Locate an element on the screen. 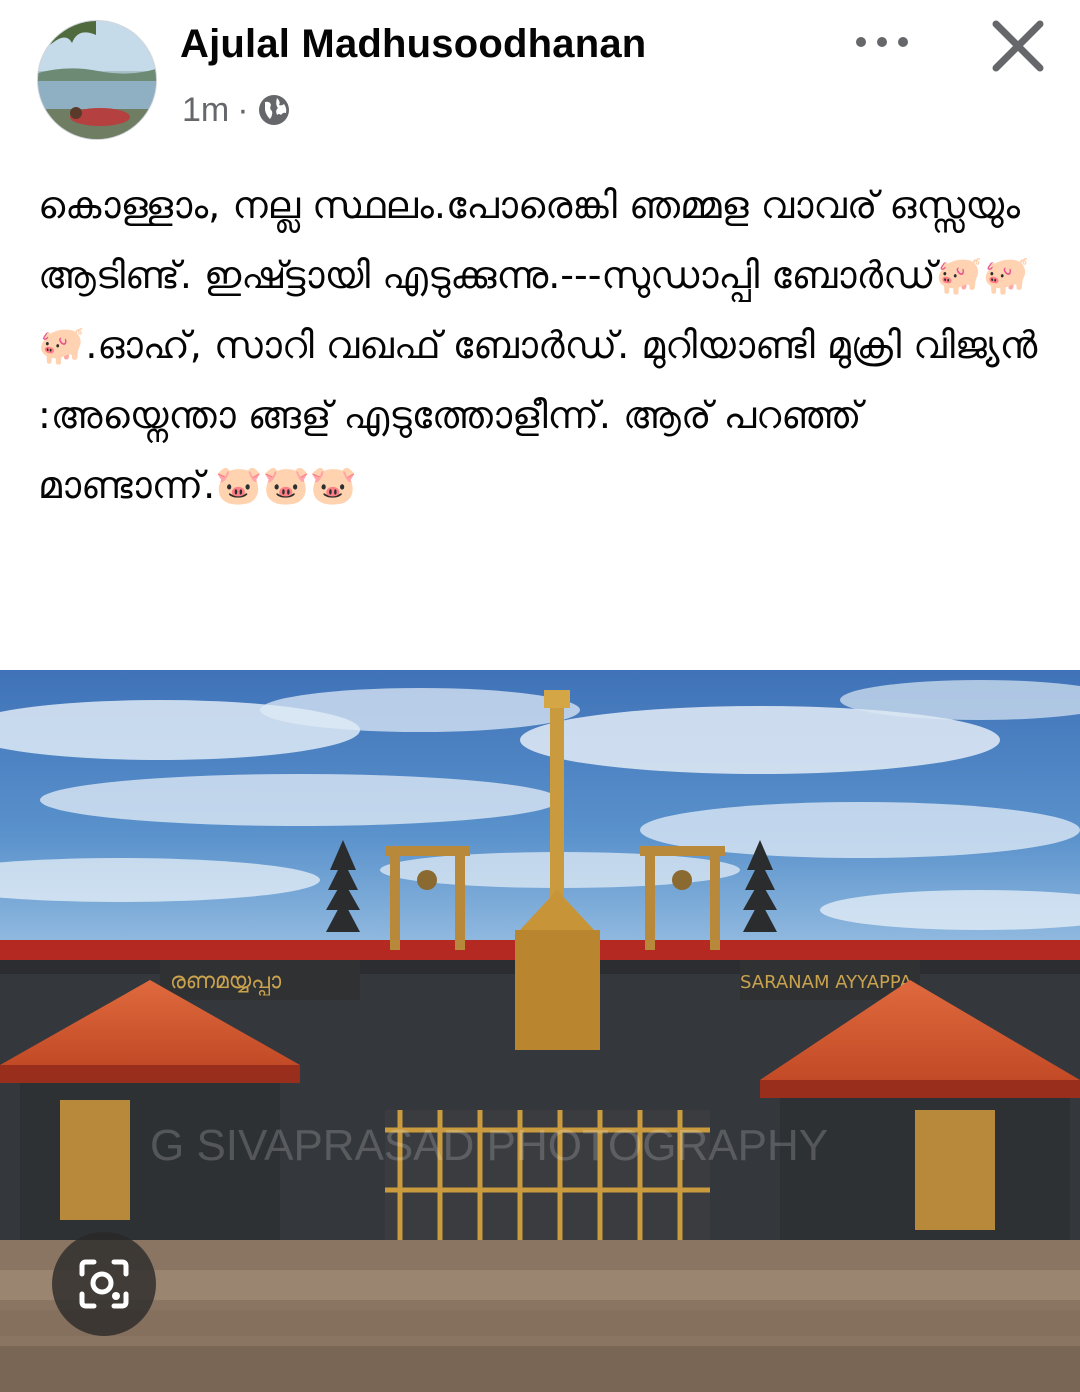 The height and width of the screenshot is (1392, 1080). author-avatar is located at coordinates (97, 80).